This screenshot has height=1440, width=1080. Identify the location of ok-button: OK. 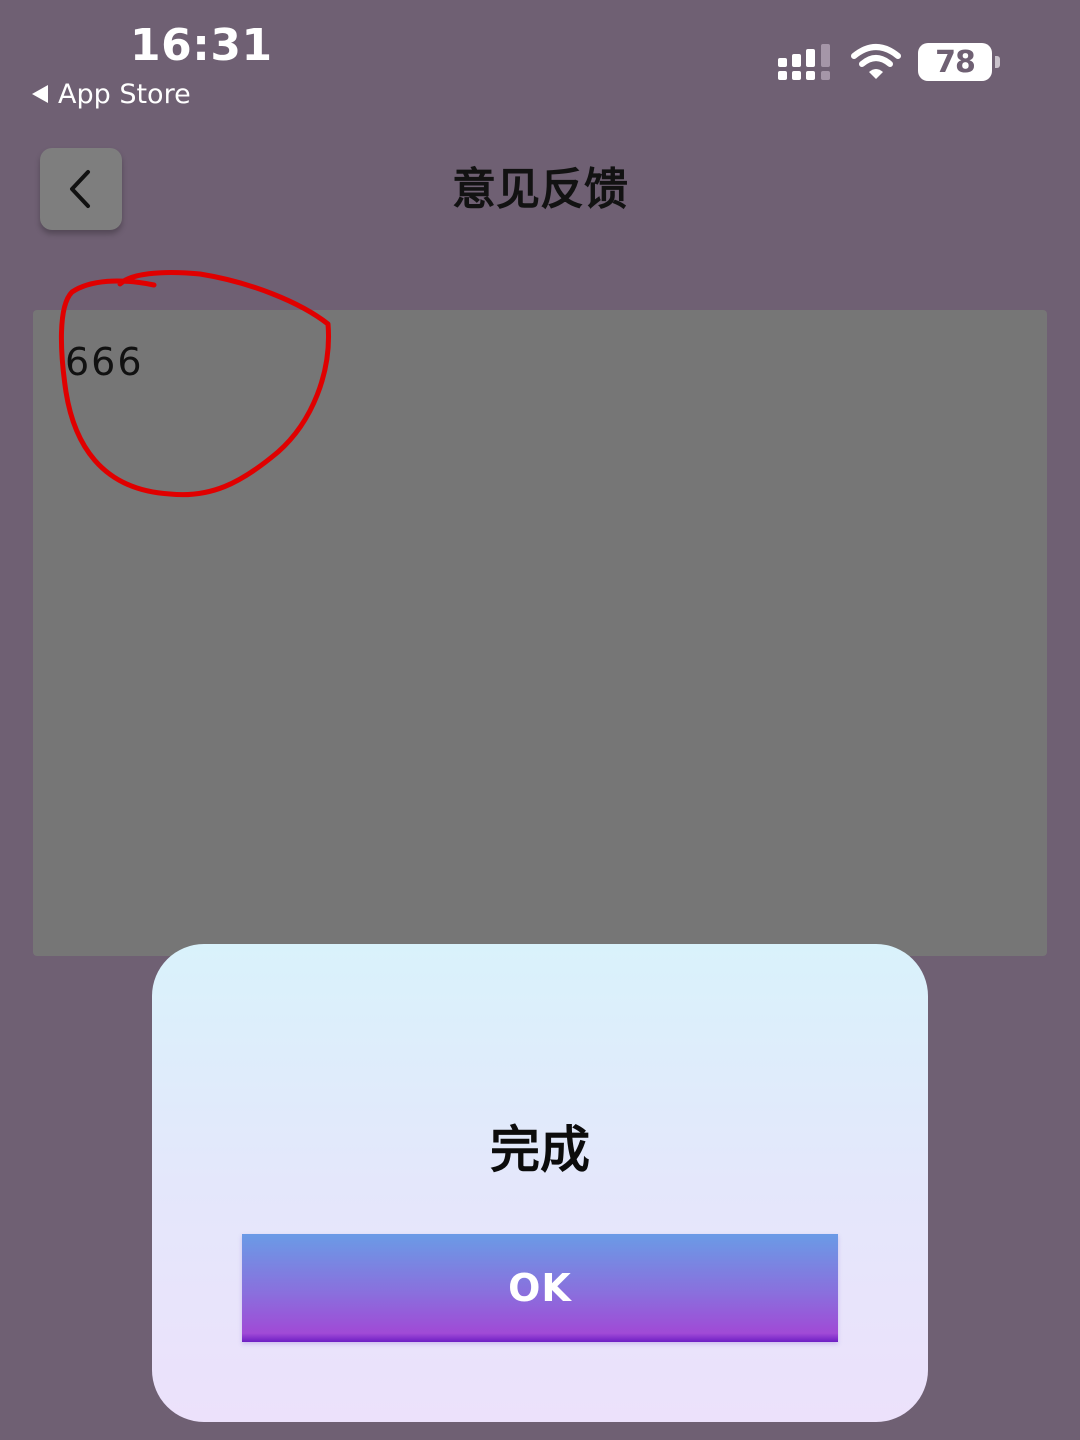
(540, 1288).